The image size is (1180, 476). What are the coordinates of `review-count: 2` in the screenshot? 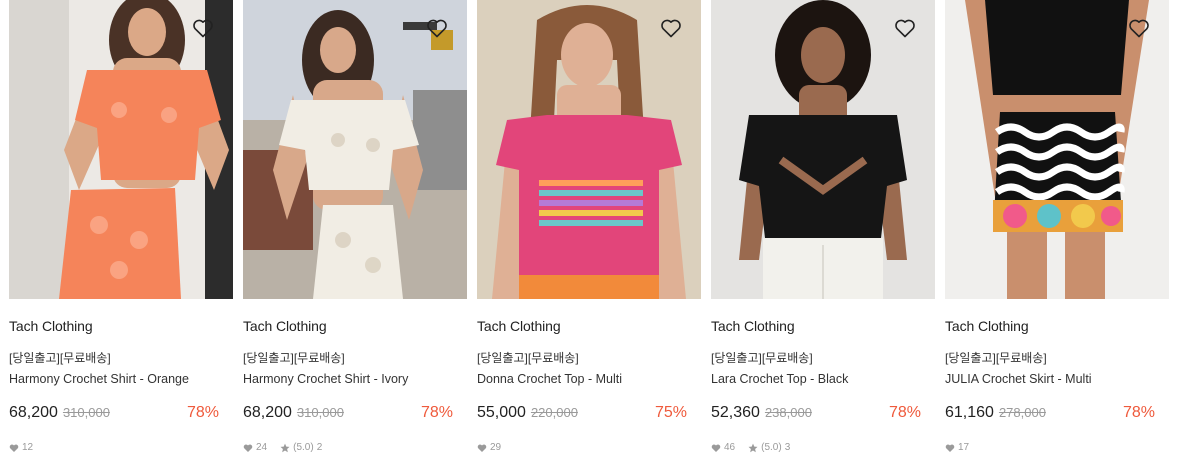 It's located at (319, 447).